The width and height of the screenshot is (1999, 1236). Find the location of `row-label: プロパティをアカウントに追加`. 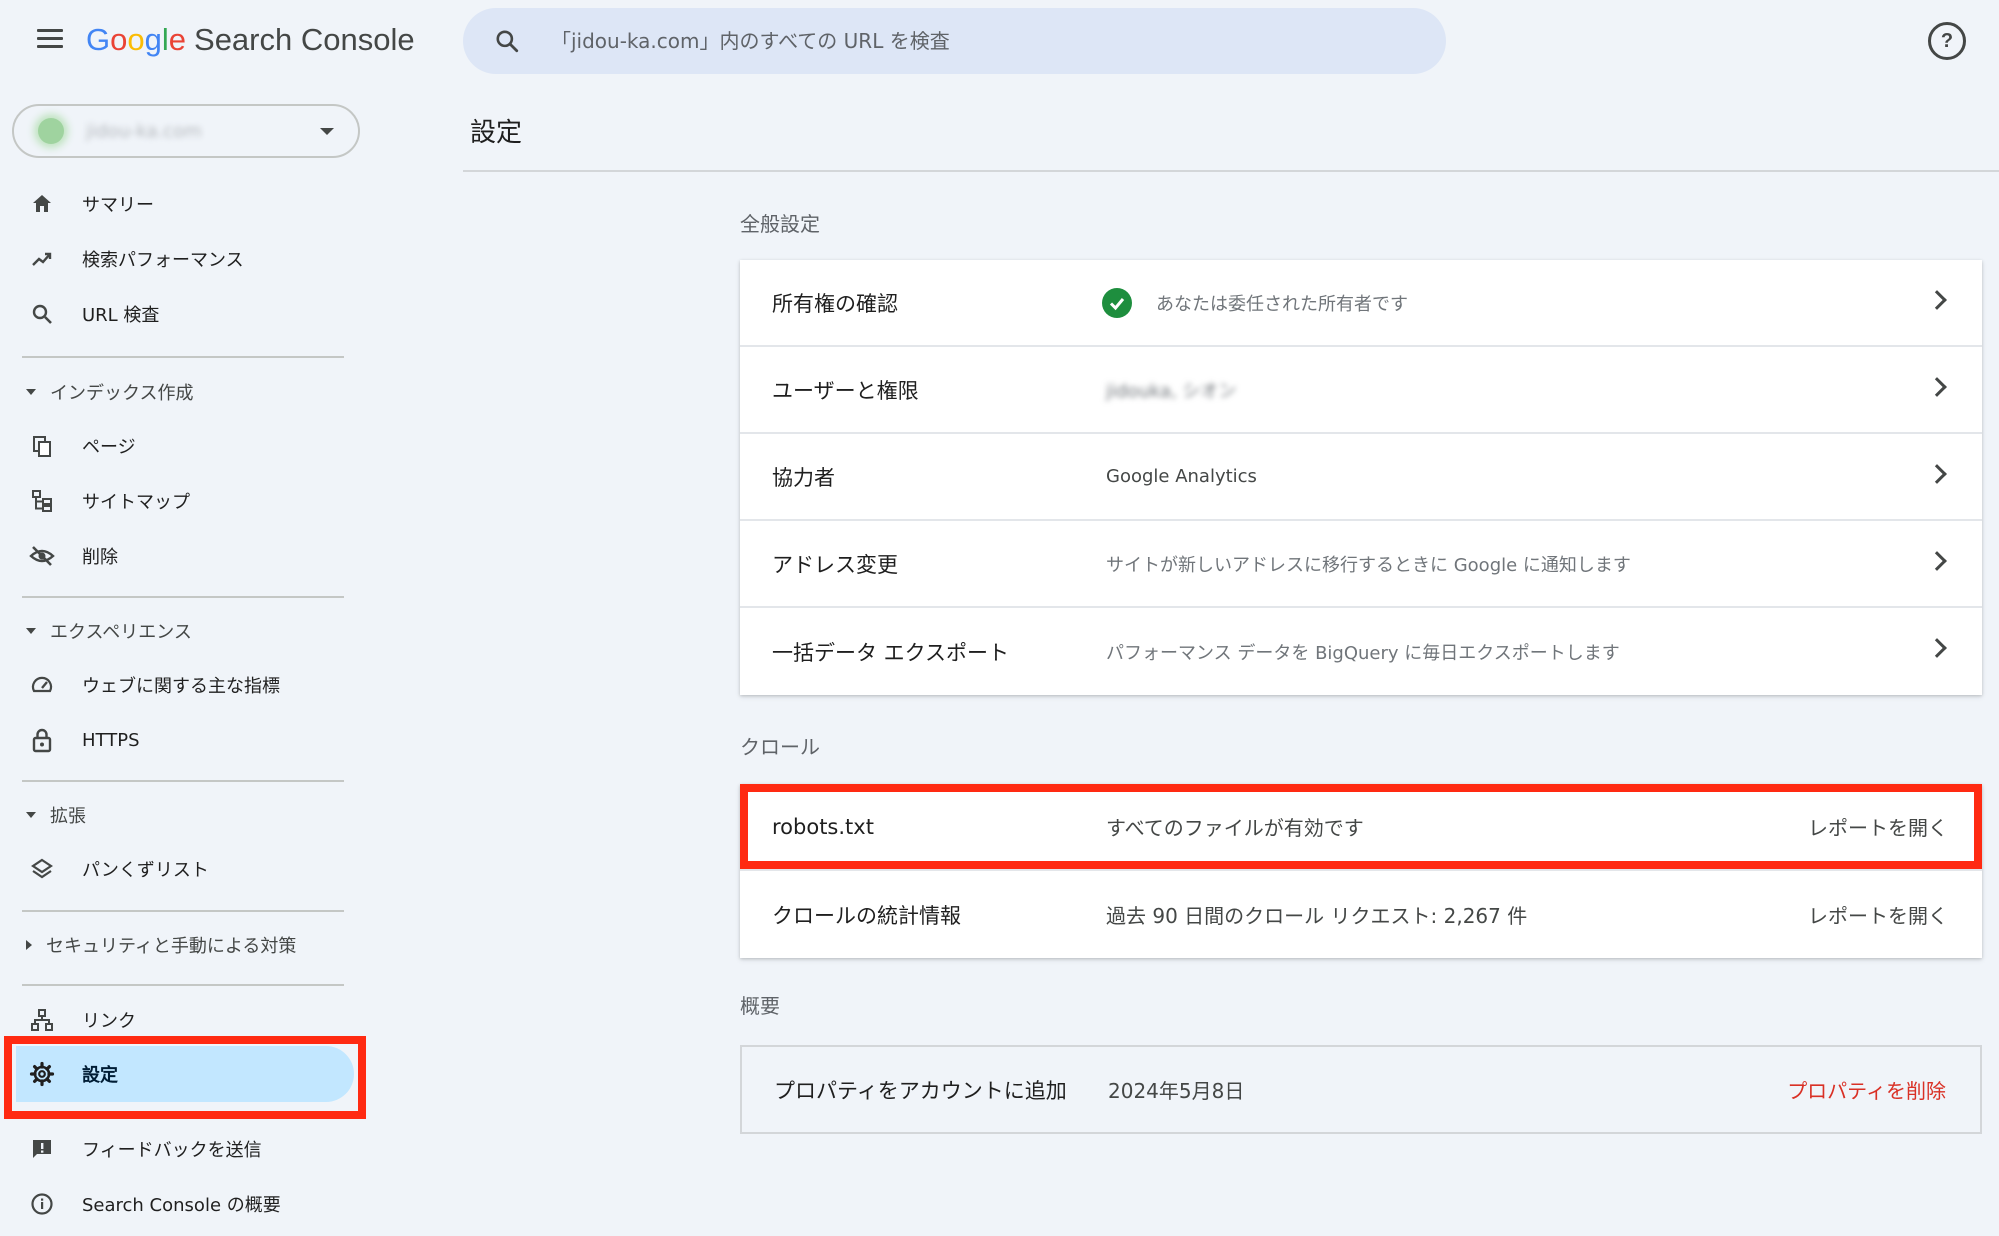

row-label: プロパティをアカウントに追加 is located at coordinates (920, 1090).